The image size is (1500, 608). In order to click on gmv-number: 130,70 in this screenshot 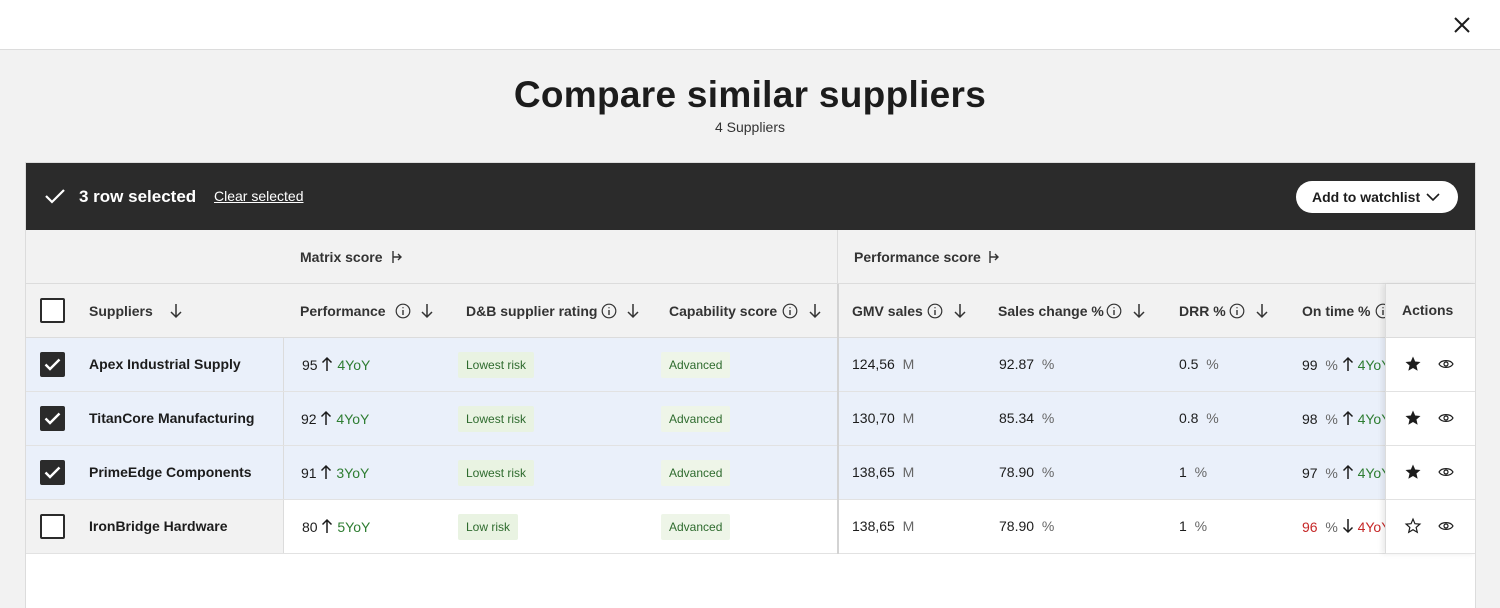, I will do `click(873, 418)`.